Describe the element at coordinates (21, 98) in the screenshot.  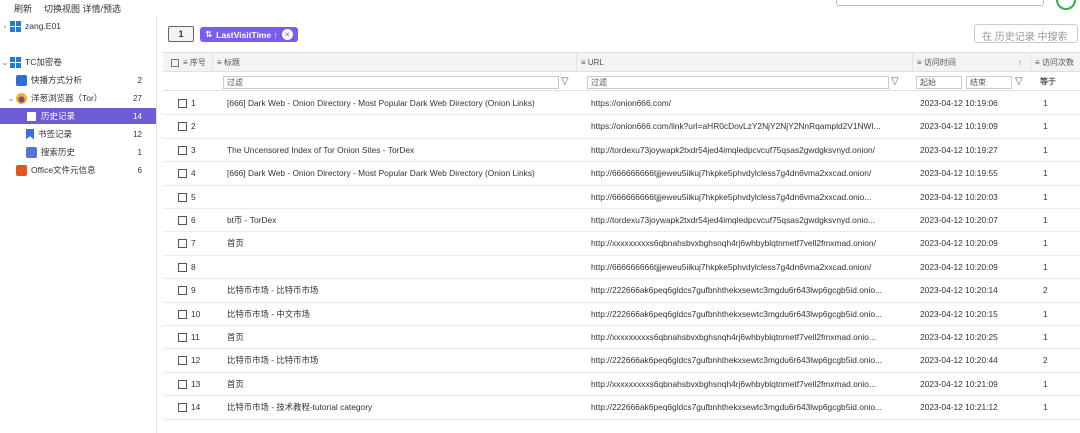
I see `tor-browser-icon` at that location.